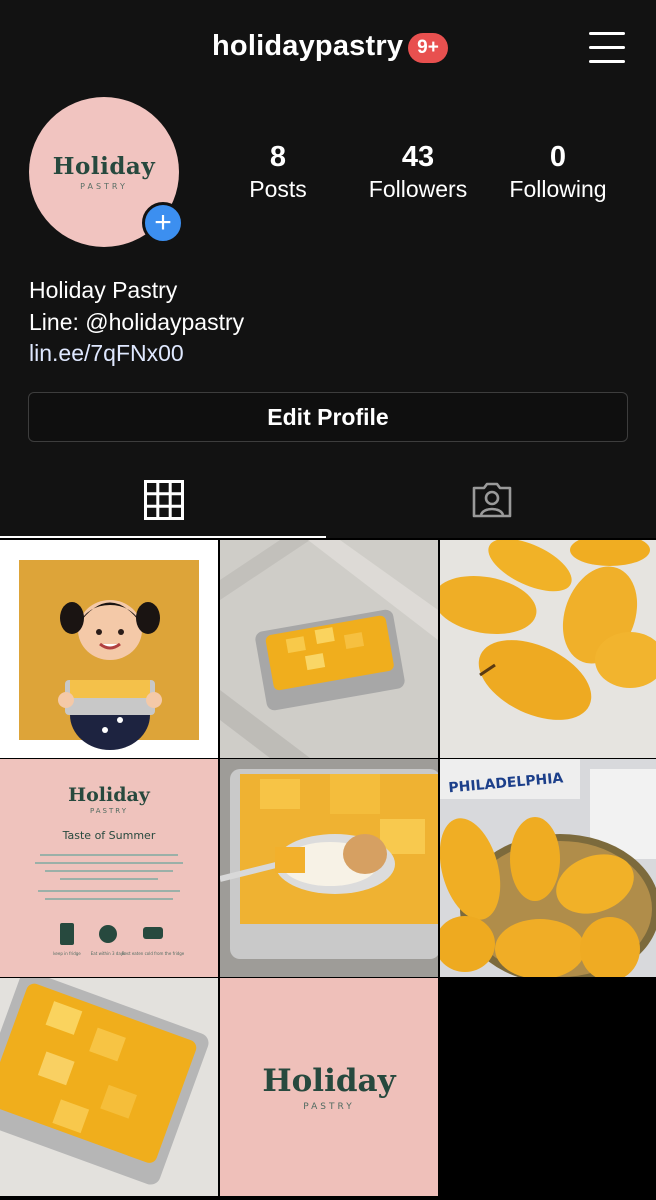 The width and height of the screenshot is (656, 1200). What do you see at coordinates (558, 157) in the screenshot?
I see `stat-following-value: 0` at bounding box center [558, 157].